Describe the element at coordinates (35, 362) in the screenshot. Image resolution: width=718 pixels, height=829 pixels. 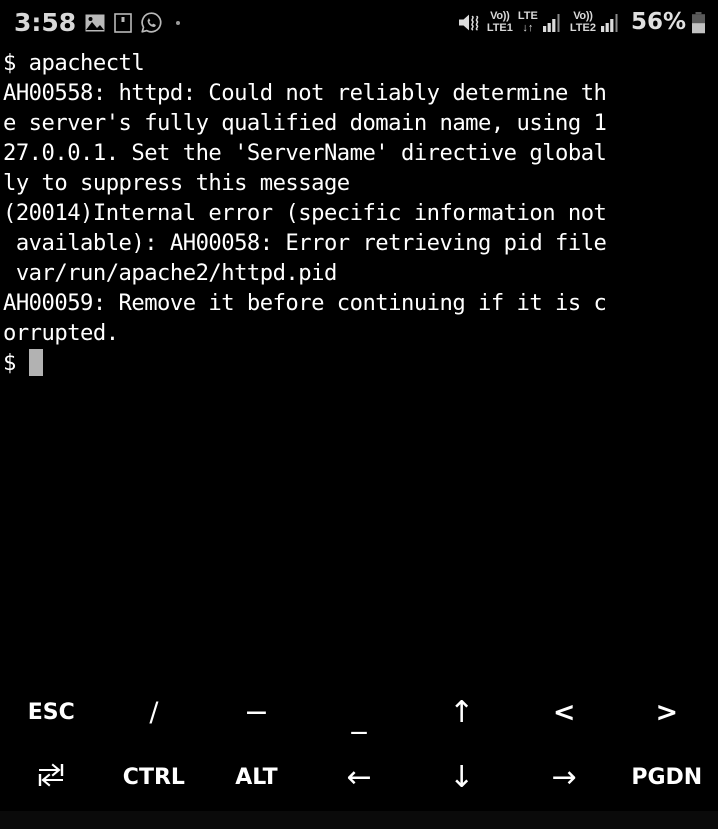
I see `terminal-cursor` at that location.